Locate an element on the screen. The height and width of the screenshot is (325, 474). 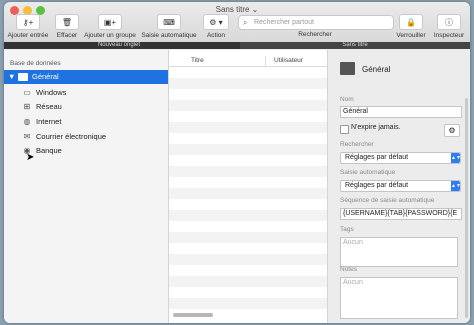
notes-label: Notes is located at coordinates (348, 269).